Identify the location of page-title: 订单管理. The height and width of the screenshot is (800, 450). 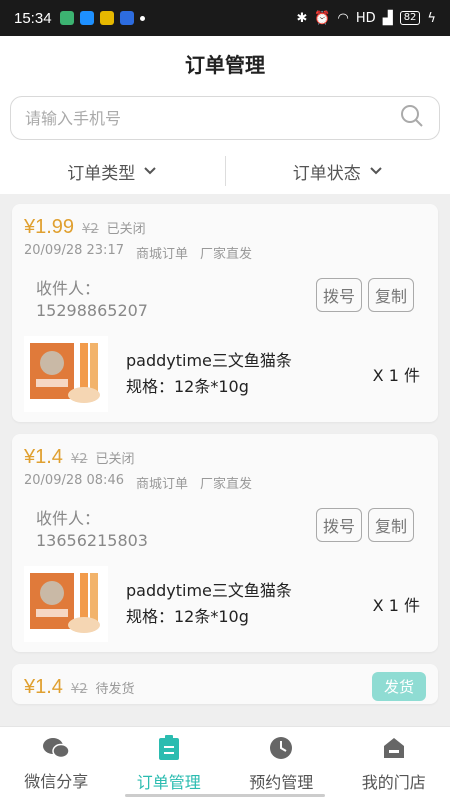
(225, 63).